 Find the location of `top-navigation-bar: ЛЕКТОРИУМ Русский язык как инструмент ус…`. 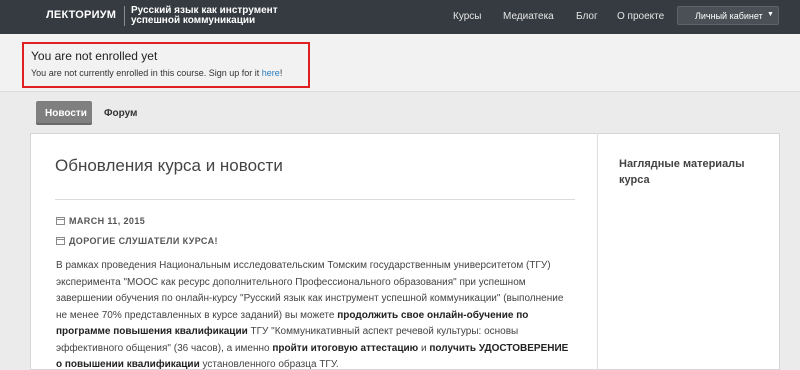

top-navigation-bar: ЛЕКТОРИУМ Русский язык как инструмент ус… is located at coordinates (400, 17).